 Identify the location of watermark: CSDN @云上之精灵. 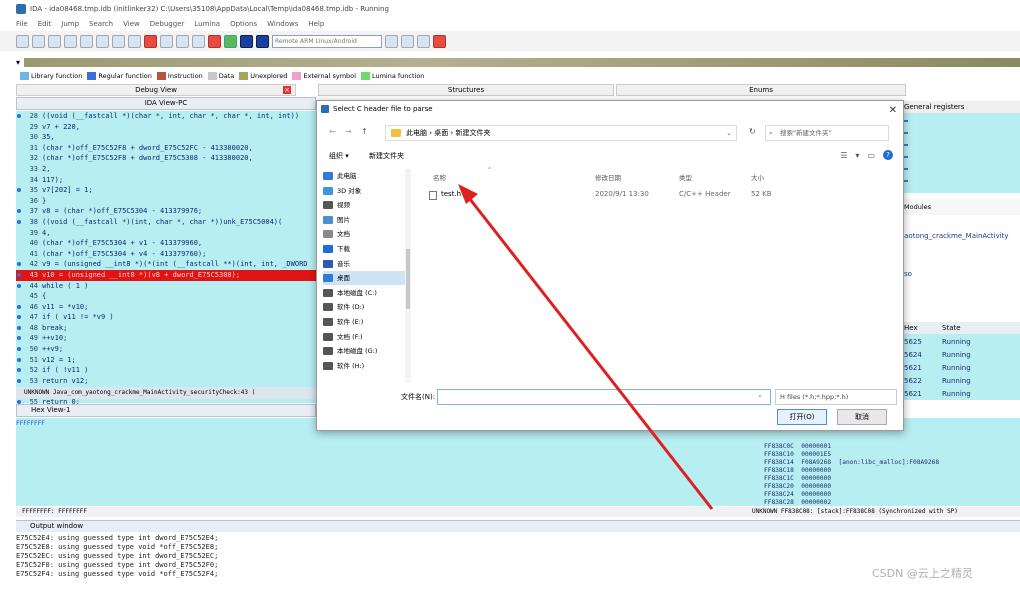
(922, 573).